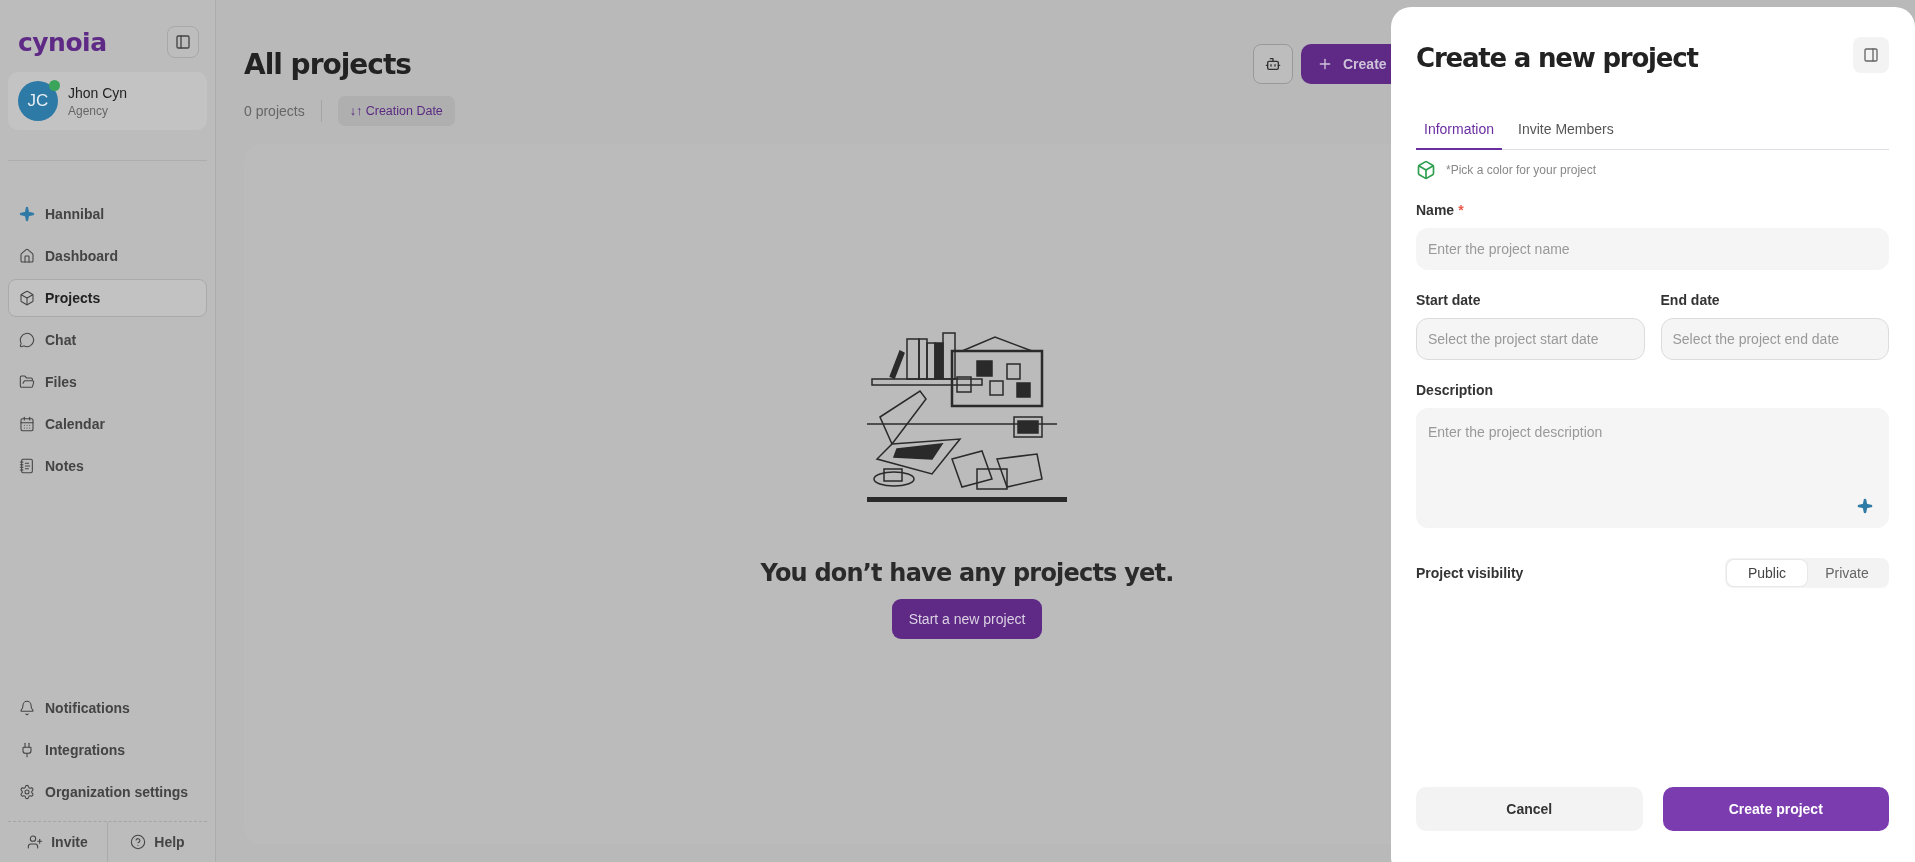  Describe the element at coordinates (107, 340) in the screenshot. I see `sidebar-item: Chat` at that location.